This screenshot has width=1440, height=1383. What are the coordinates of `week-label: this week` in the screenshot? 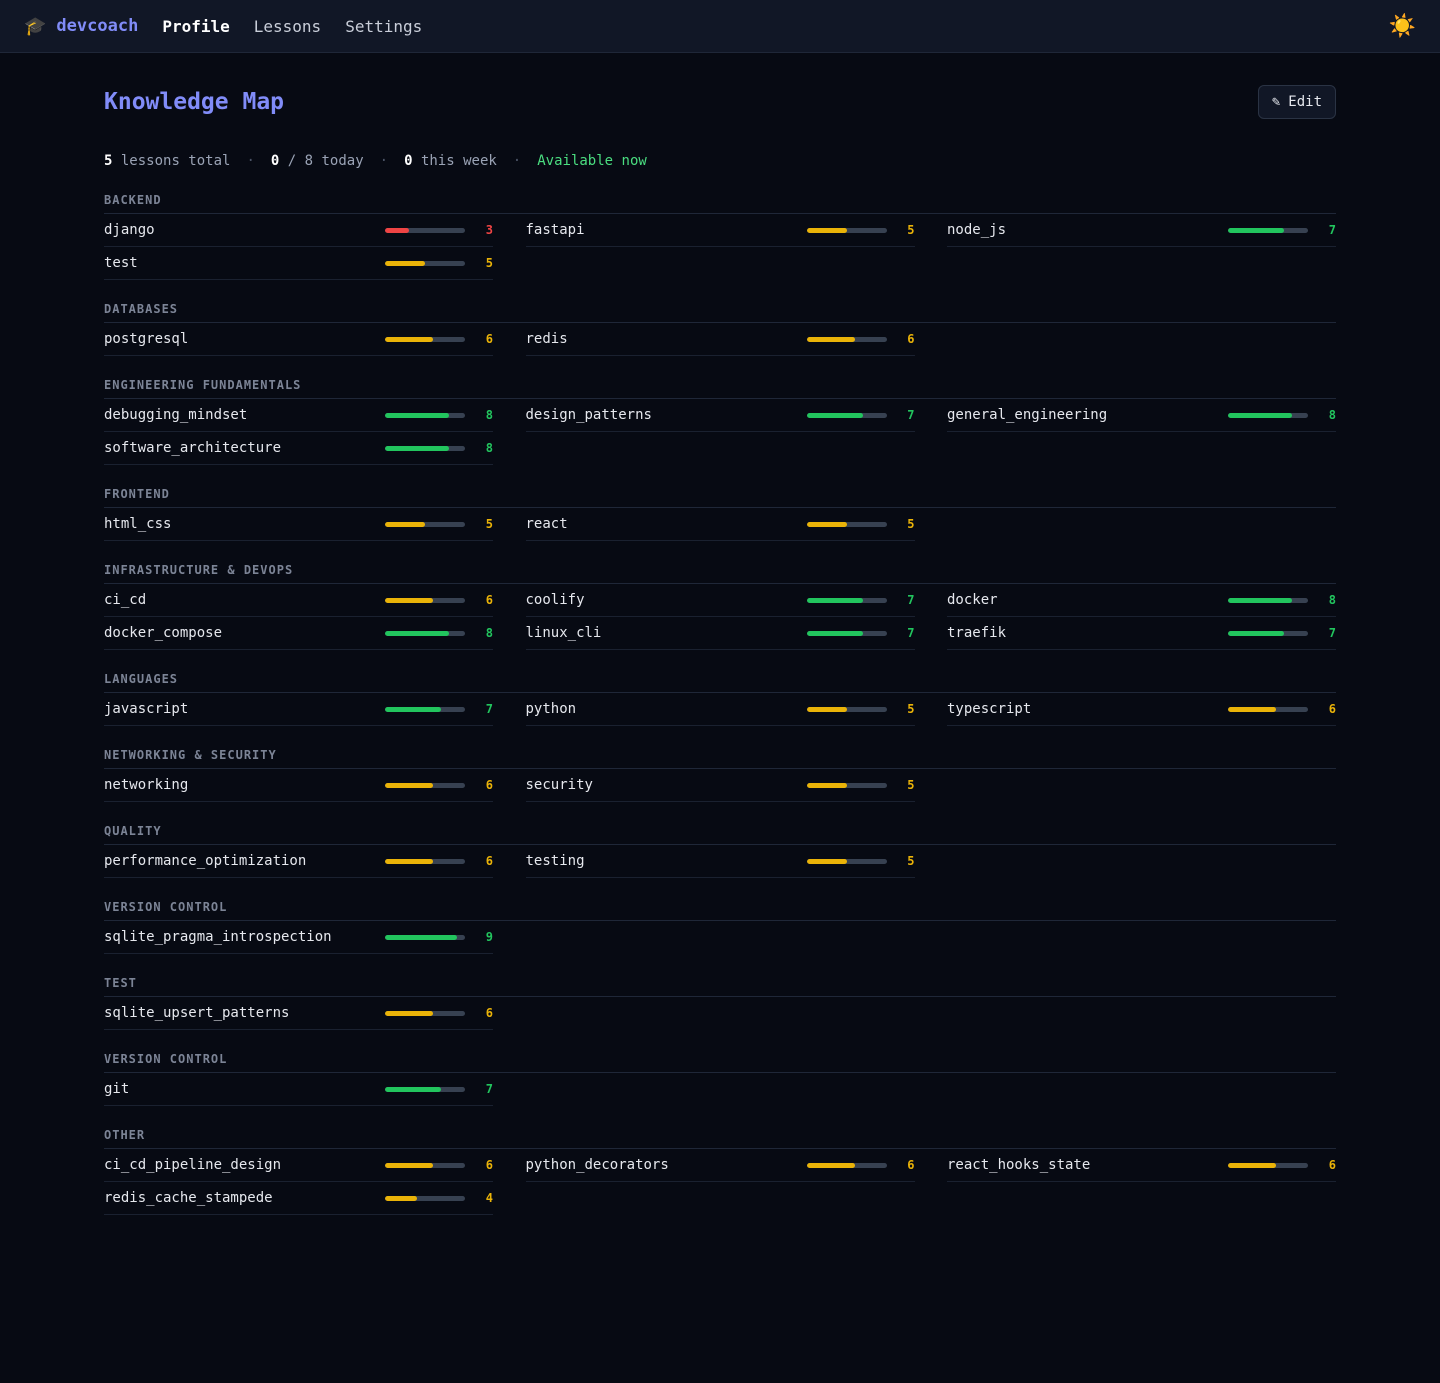 It's located at (458, 161).